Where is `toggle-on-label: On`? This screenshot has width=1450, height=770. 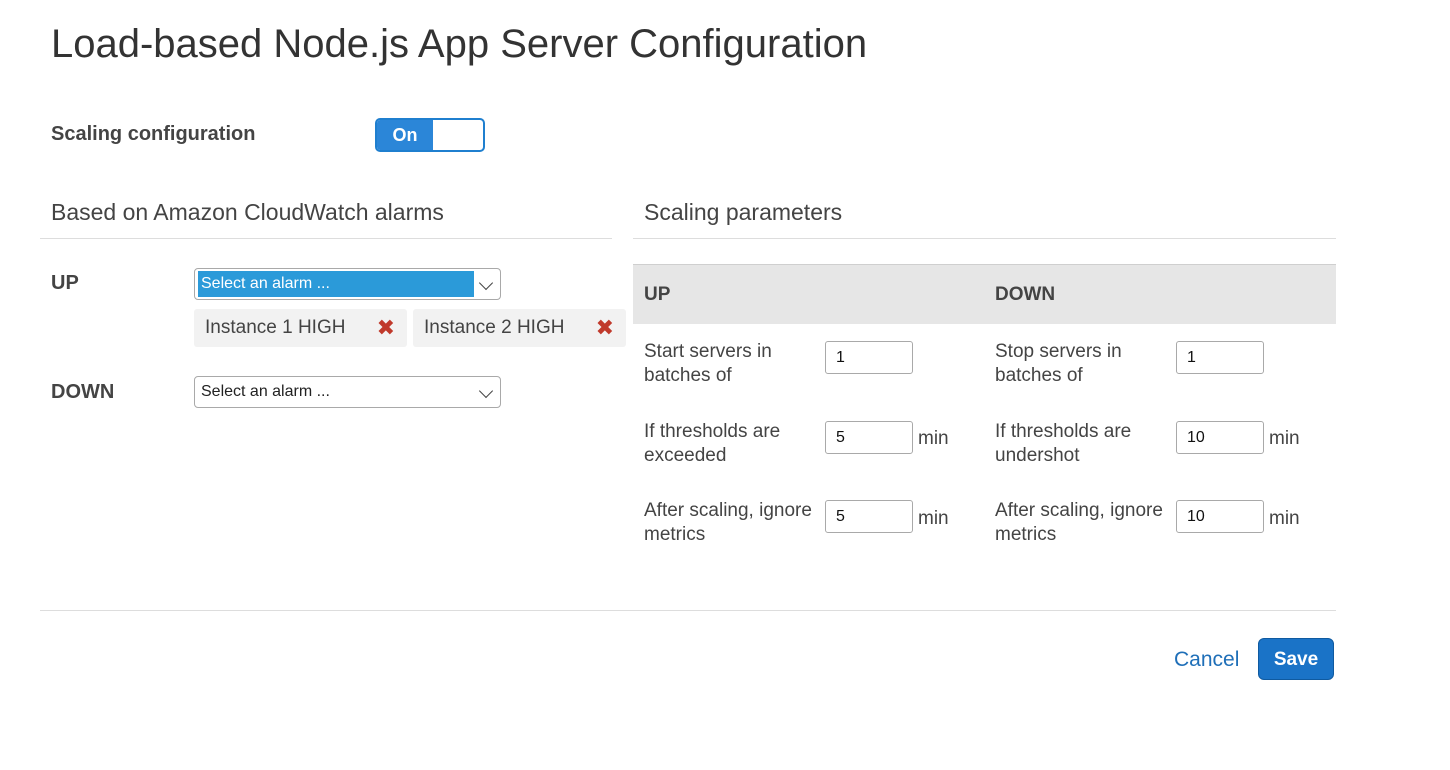 toggle-on-label: On is located at coordinates (405, 135).